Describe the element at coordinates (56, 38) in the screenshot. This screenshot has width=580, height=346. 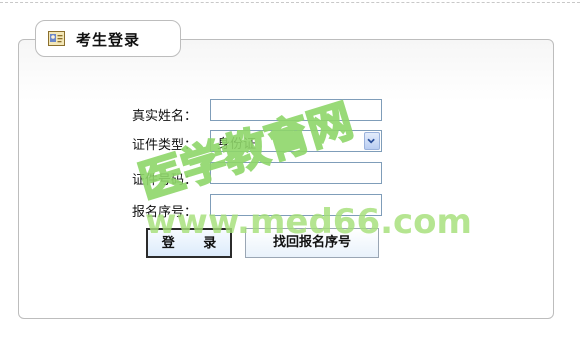
I see `id-card-icon` at that location.